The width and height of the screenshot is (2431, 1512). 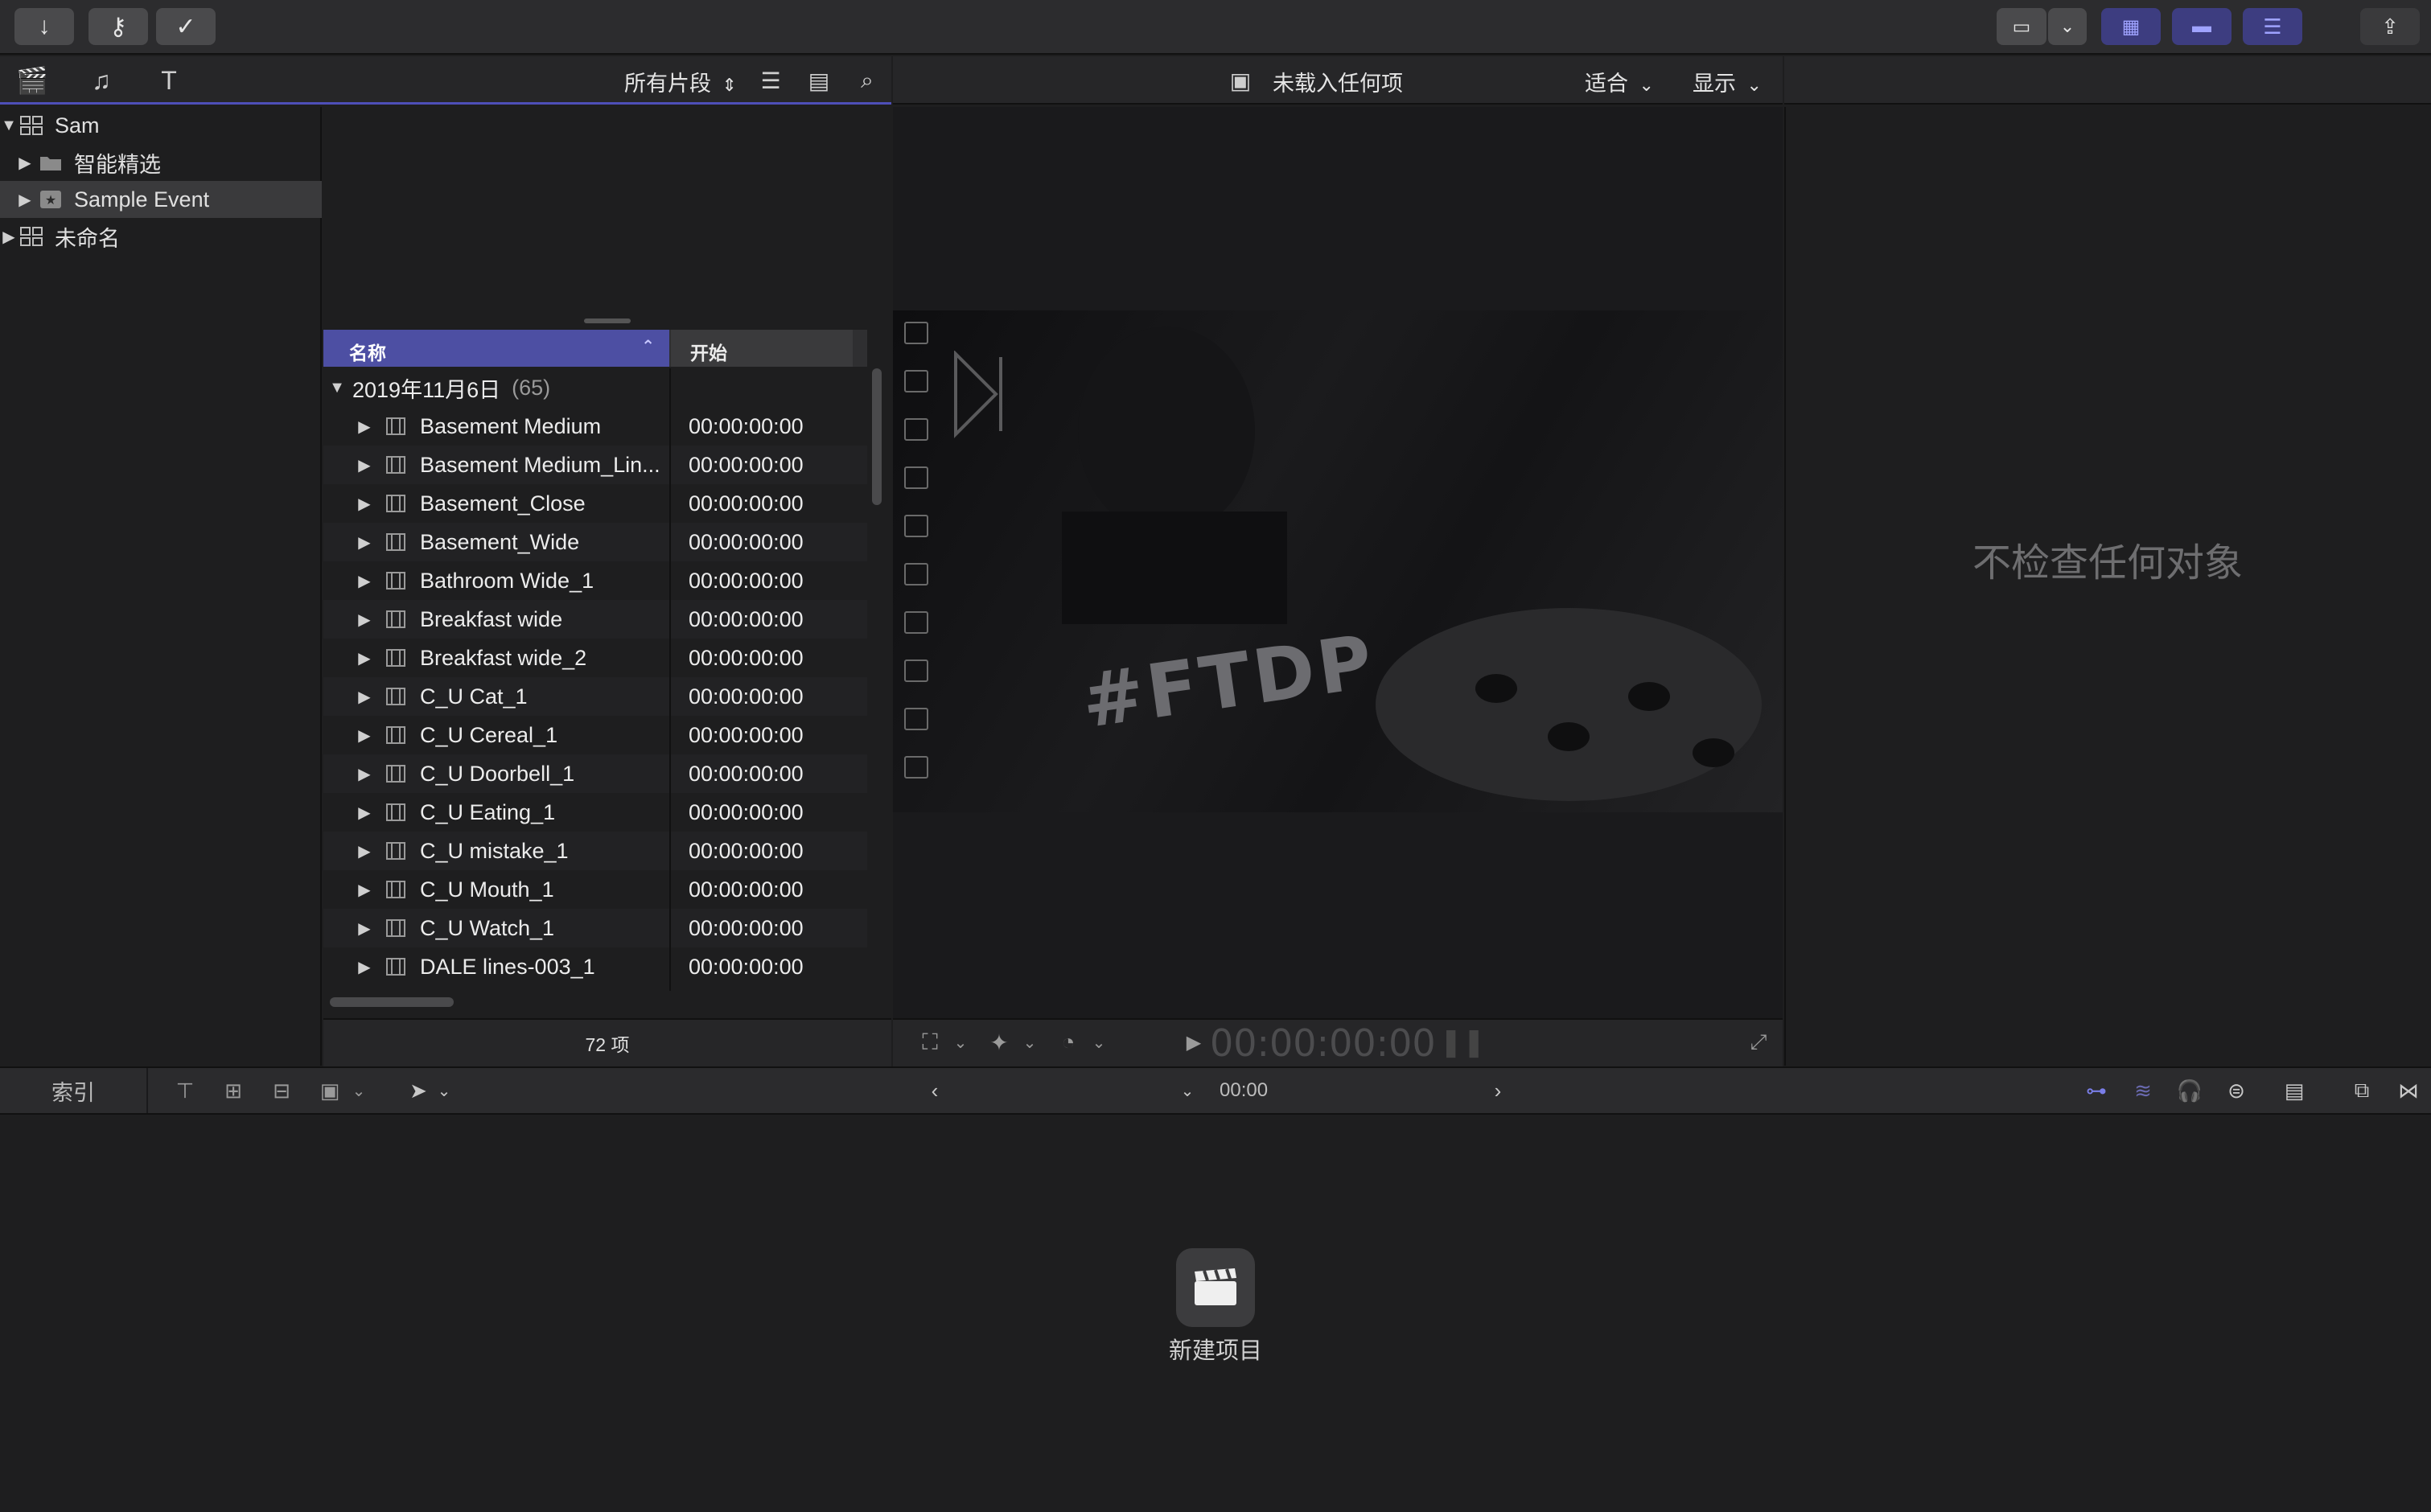 I want to click on audio-skimming-icon: ≋, so click(x=2143, y=1091).